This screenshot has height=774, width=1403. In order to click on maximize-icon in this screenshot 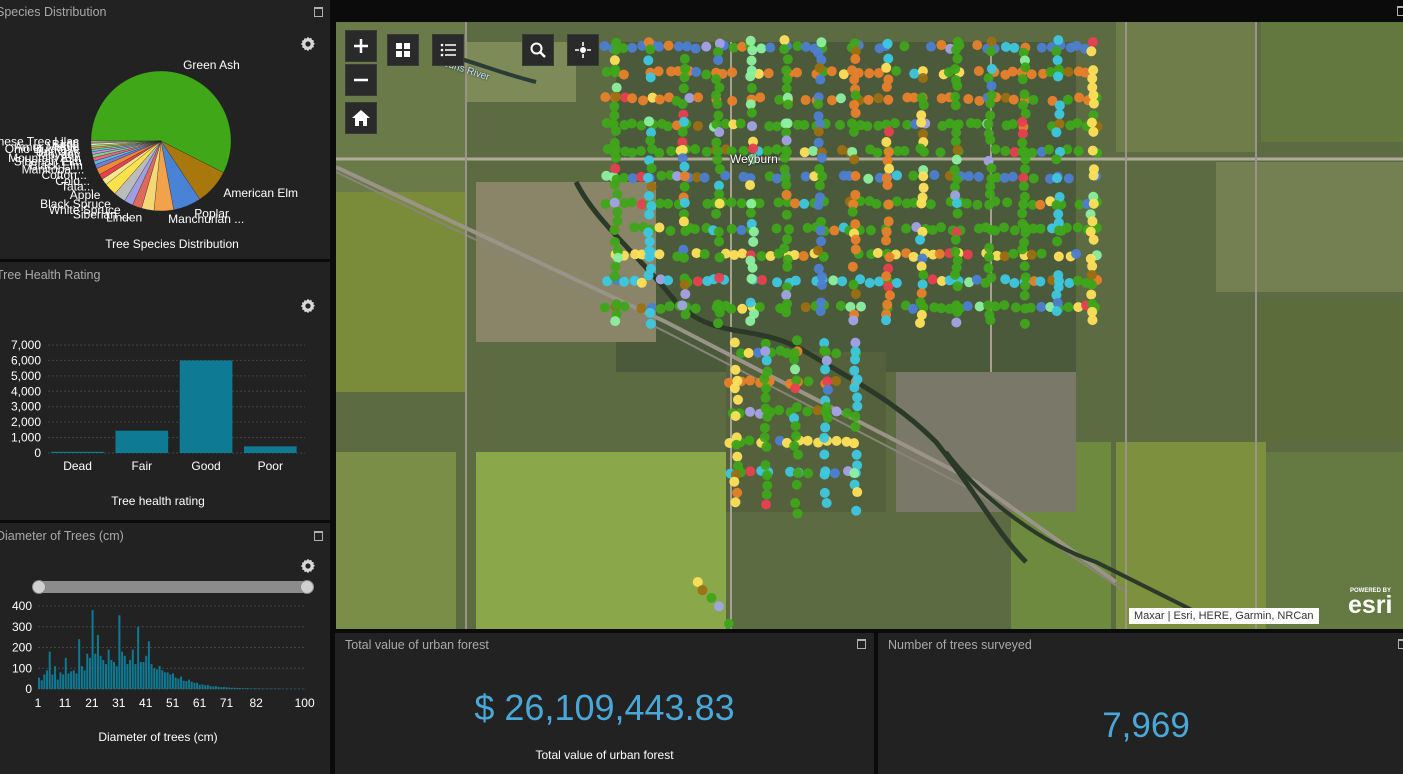, I will do `click(1400, 11)`.